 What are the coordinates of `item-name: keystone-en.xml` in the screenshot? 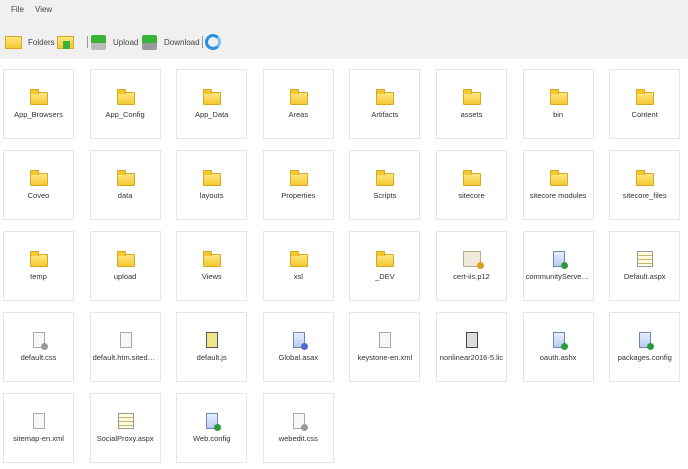 It's located at (385, 357).